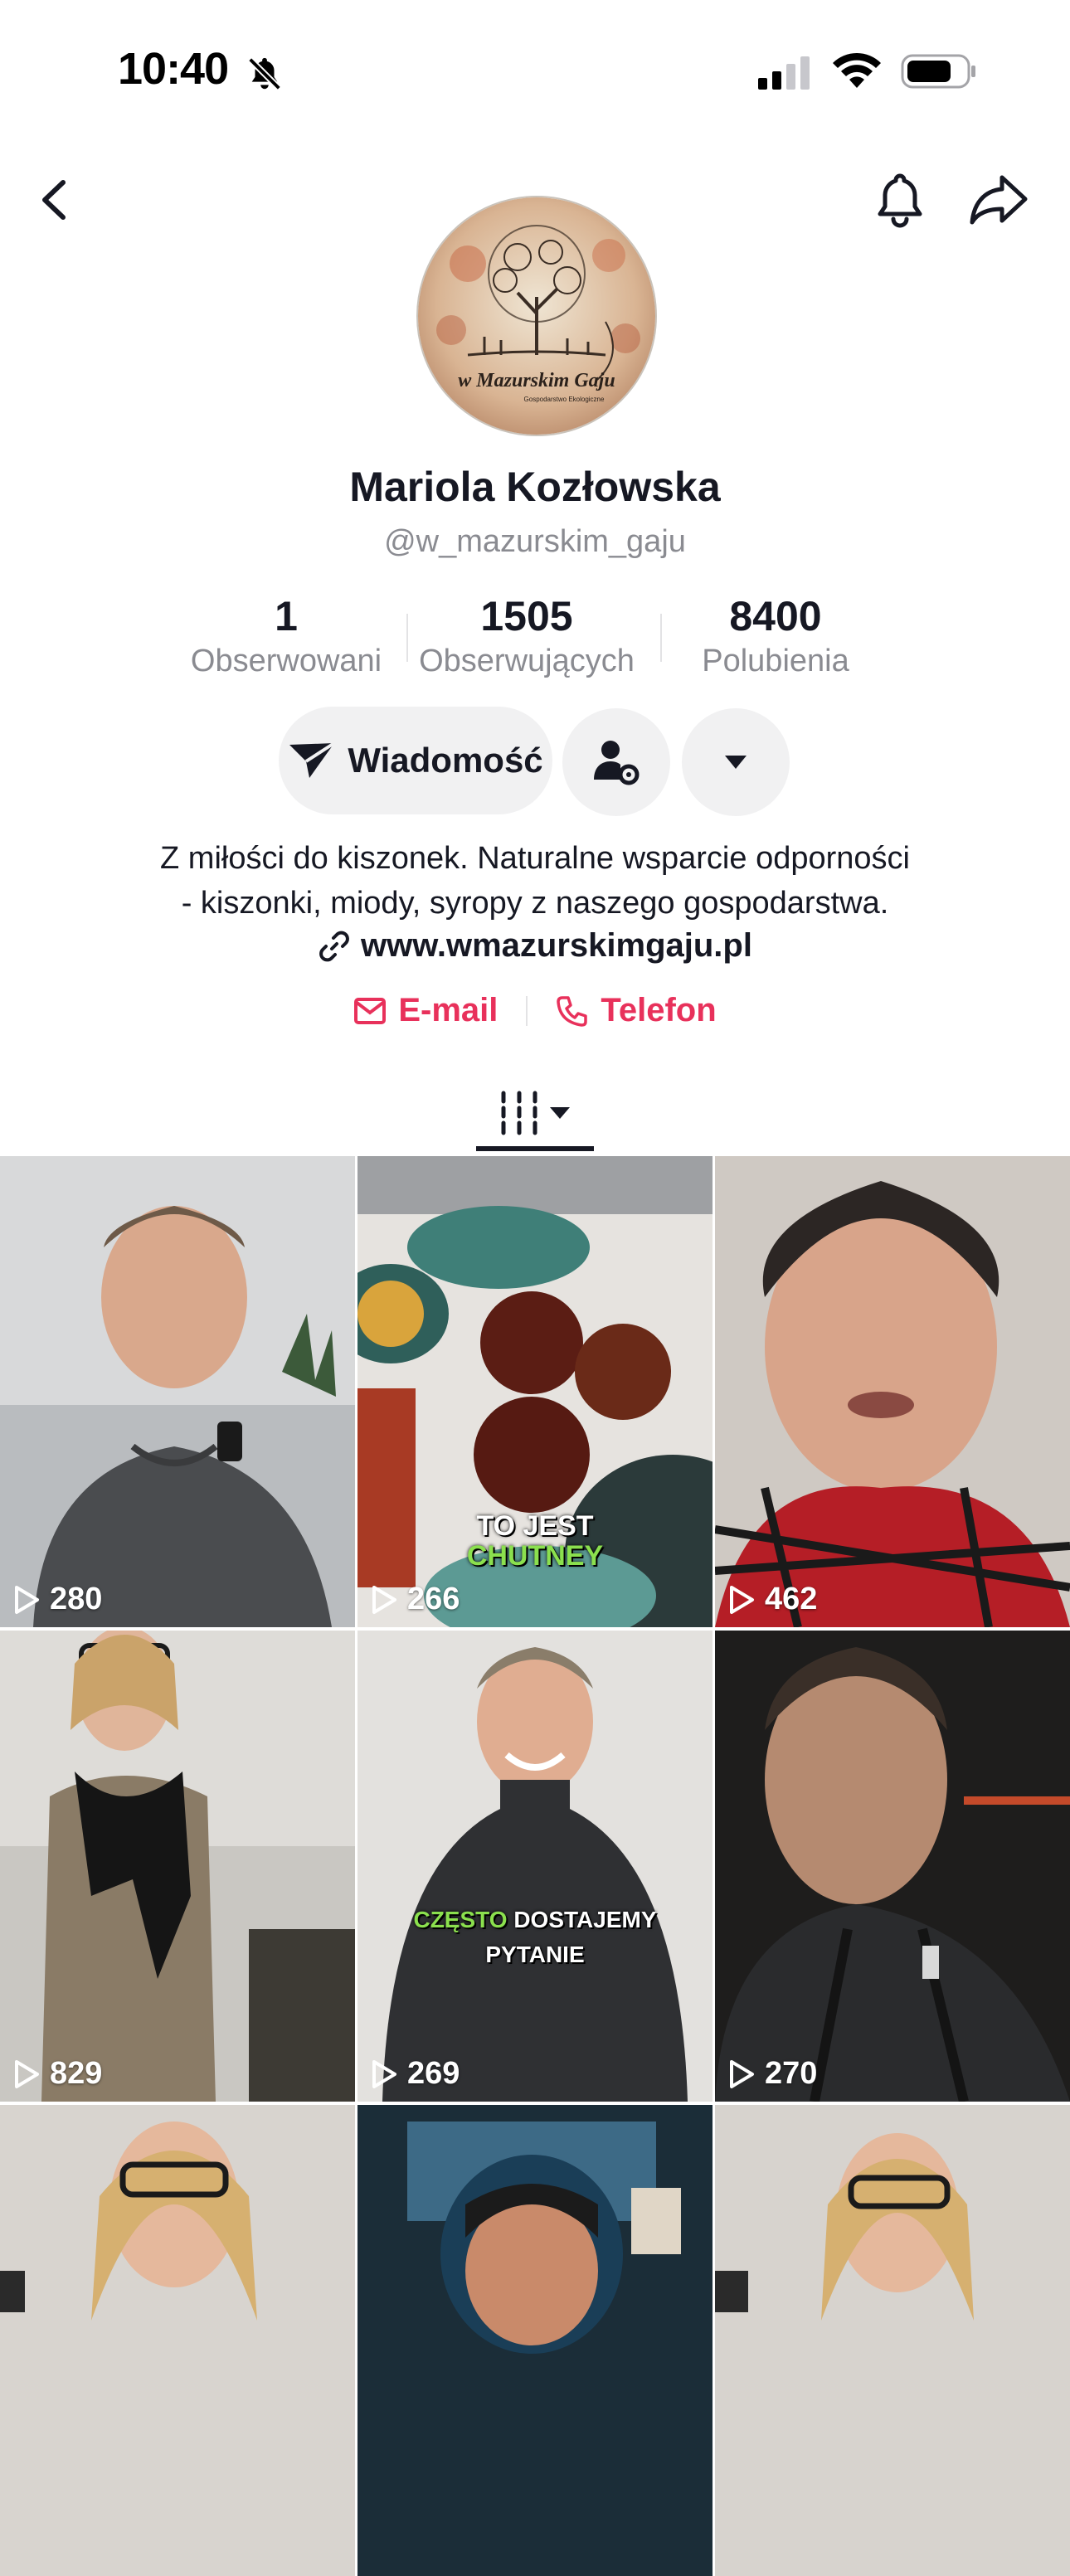 Image resolution: width=1070 pixels, height=2576 pixels. Describe the element at coordinates (535, 1148) in the screenshot. I see `tab-active-indicator` at that location.